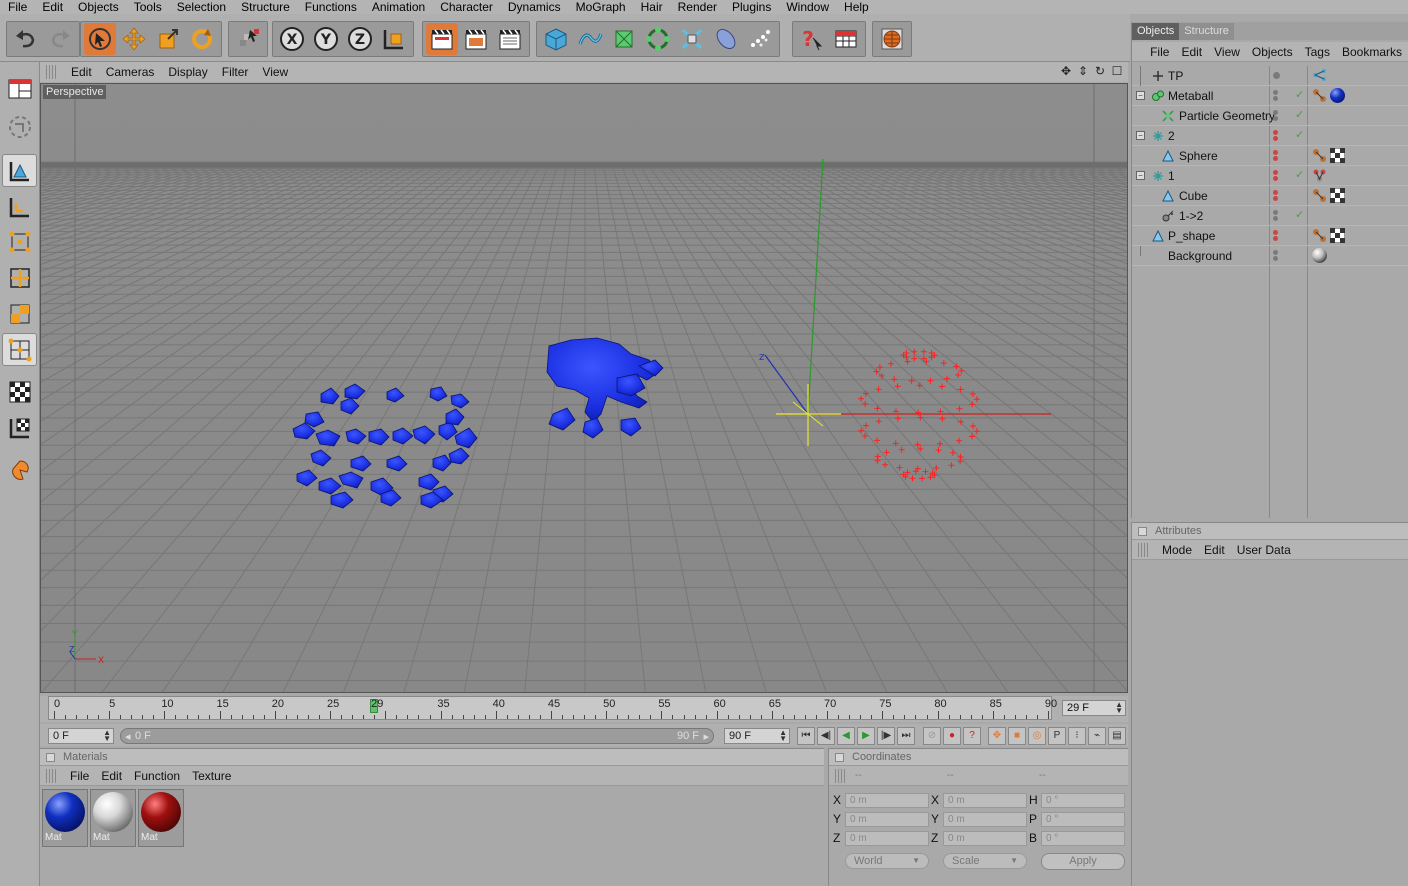 The height and width of the screenshot is (886, 1408). Describe the element at coordinates (81, 736) in the screenshot. I see `start-frame-field: 0 F ▲ ▼` at that location.